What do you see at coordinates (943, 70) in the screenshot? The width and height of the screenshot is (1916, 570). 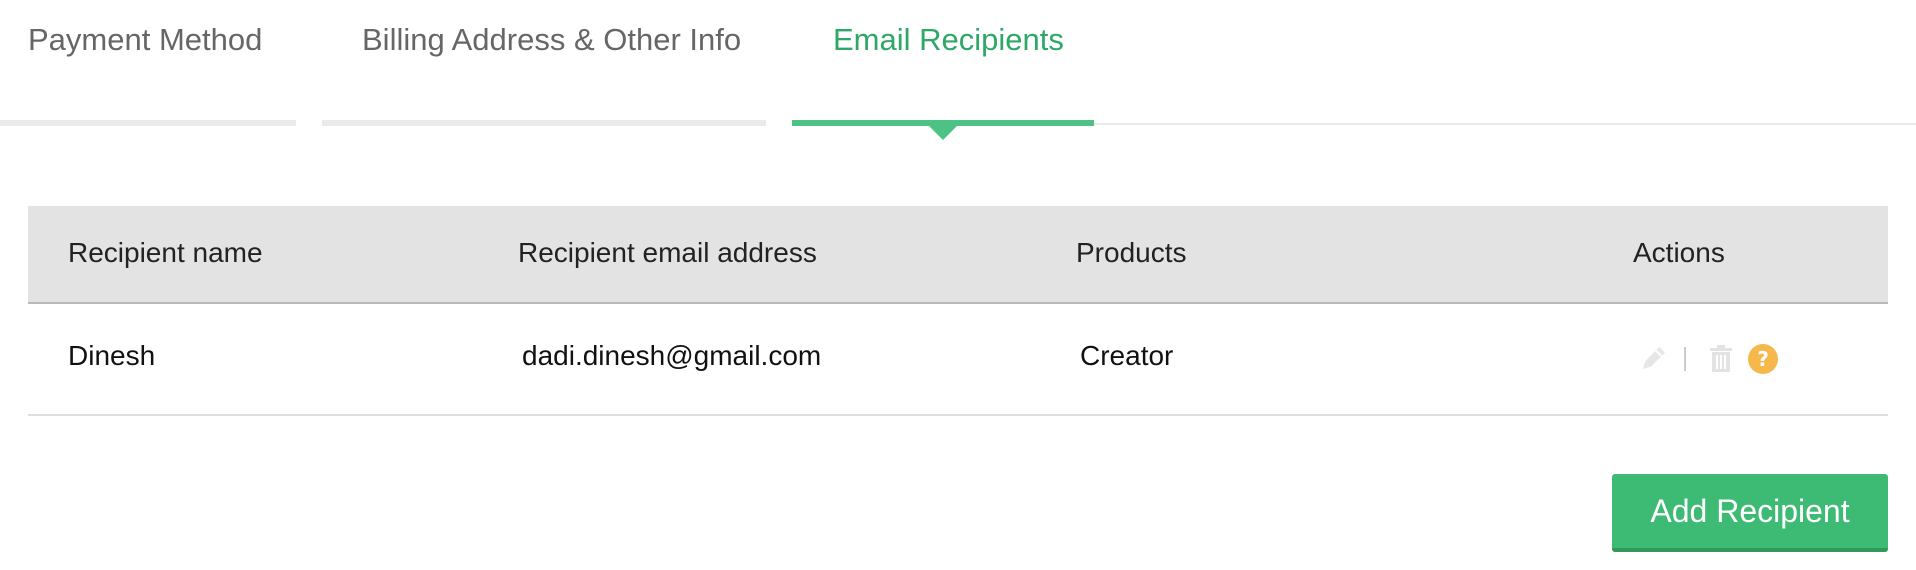 I see `tab-email-recipients: Email Recipients` at bounding box center [943, 70].